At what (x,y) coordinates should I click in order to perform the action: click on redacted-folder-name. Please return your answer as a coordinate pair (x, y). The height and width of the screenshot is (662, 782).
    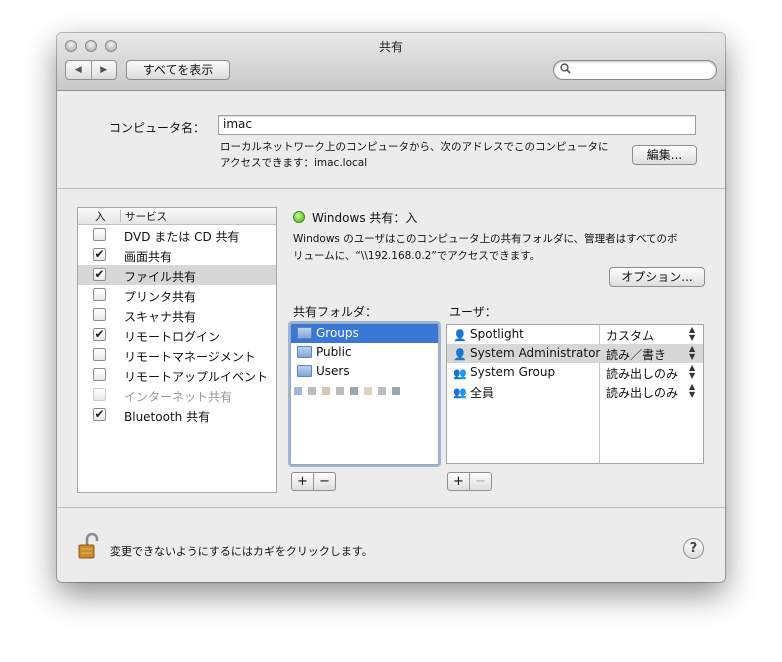
    Looking at the image, I should click on (350, 390).